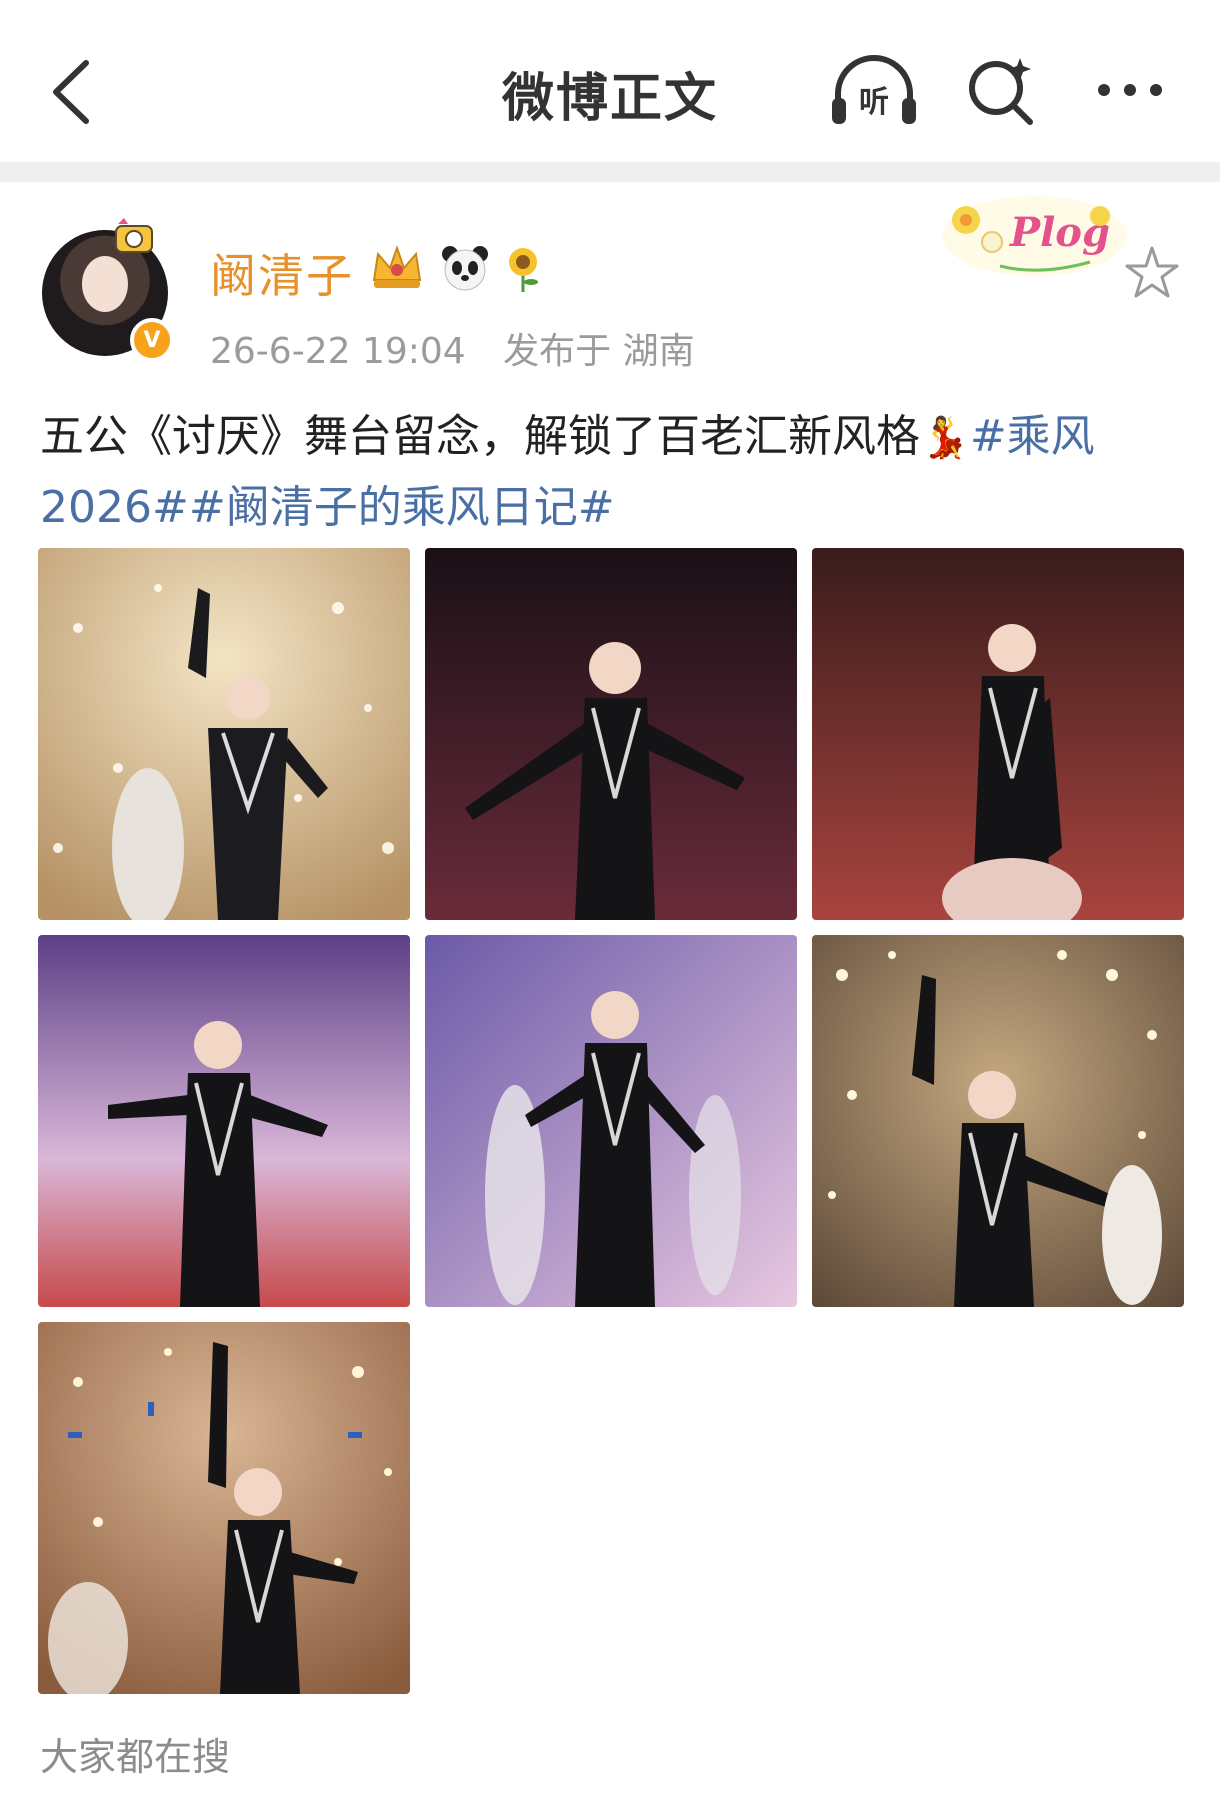 The height and width of the screenshot is (1812, 1220). Describe the element at coordinates (402, 507) in the screenshot. I see `hashtag-2: #阚清子的乘风日记#` at that location.